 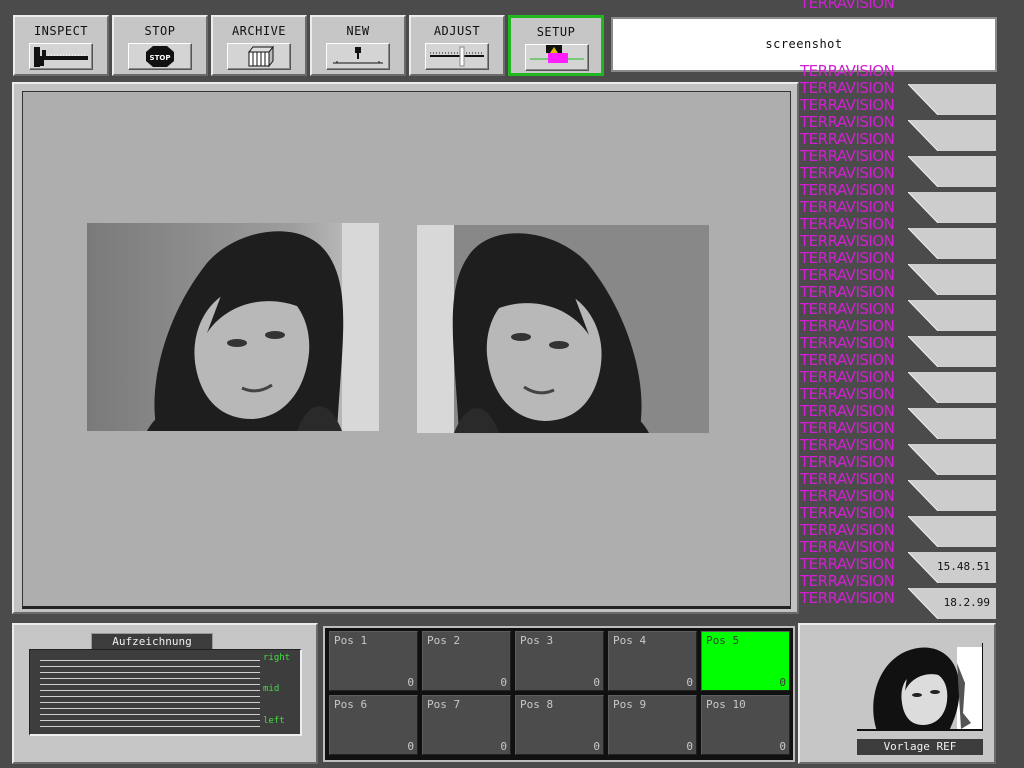 I want to click on position-name: Pos 5, so click(x=723, y=640).